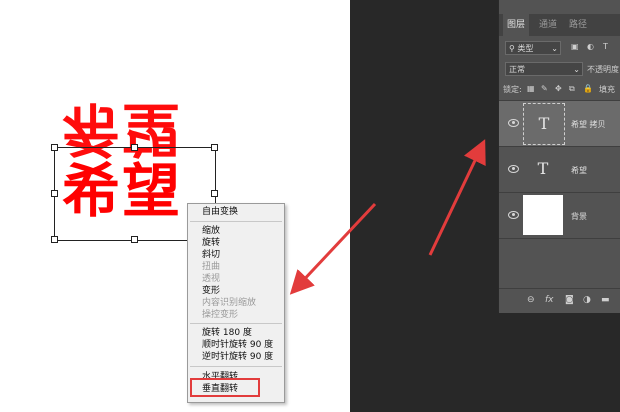  I want to click on blend-mode-select: 正常 ⌄, so click(544, 69).